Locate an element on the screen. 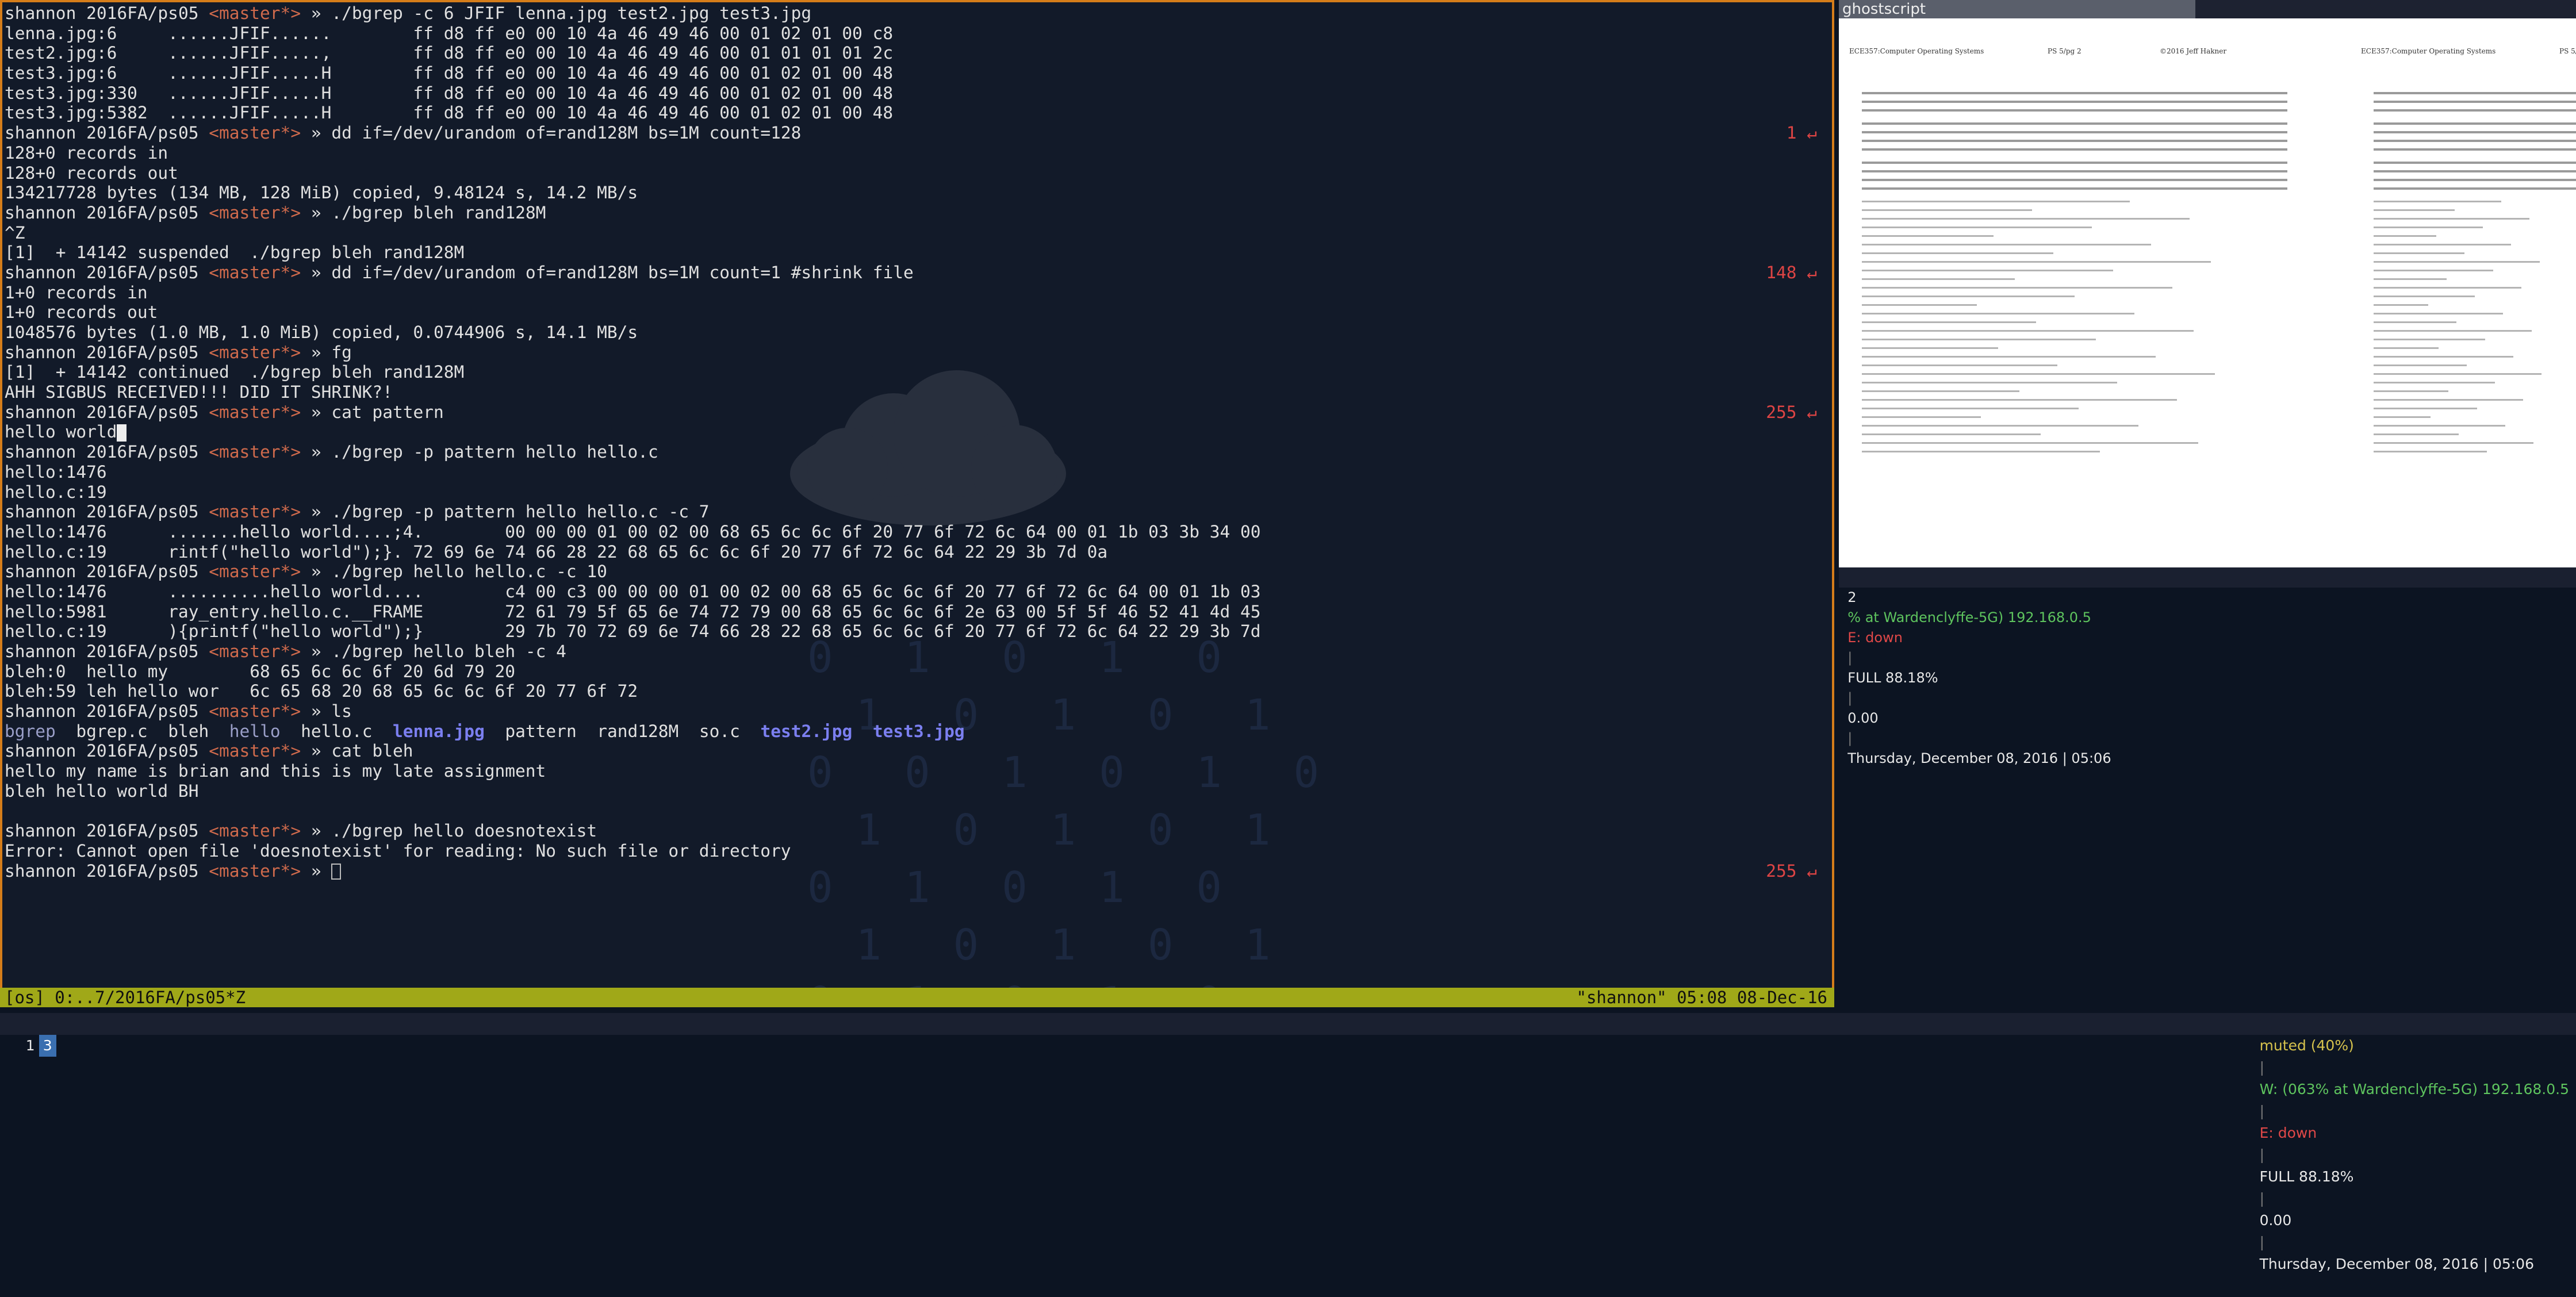 The width and height of the screenshot is (2576, 1297). output-line: hello world is located at coordinates (917, 432).